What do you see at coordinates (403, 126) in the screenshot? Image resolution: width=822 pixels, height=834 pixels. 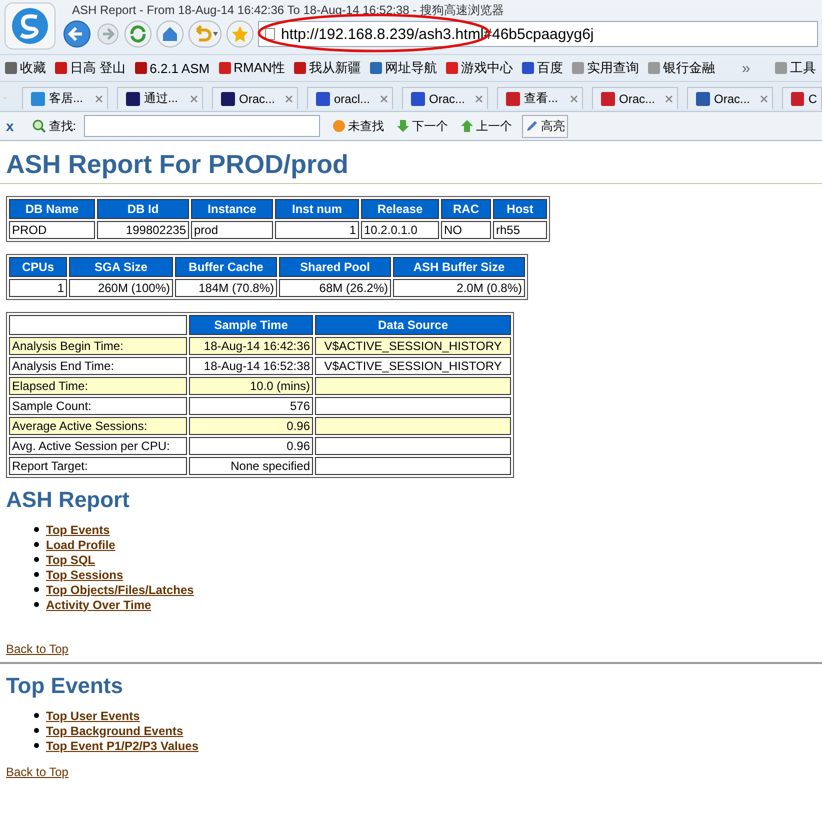 I see `down-arrow-icon` at bounding box center [403, 126].